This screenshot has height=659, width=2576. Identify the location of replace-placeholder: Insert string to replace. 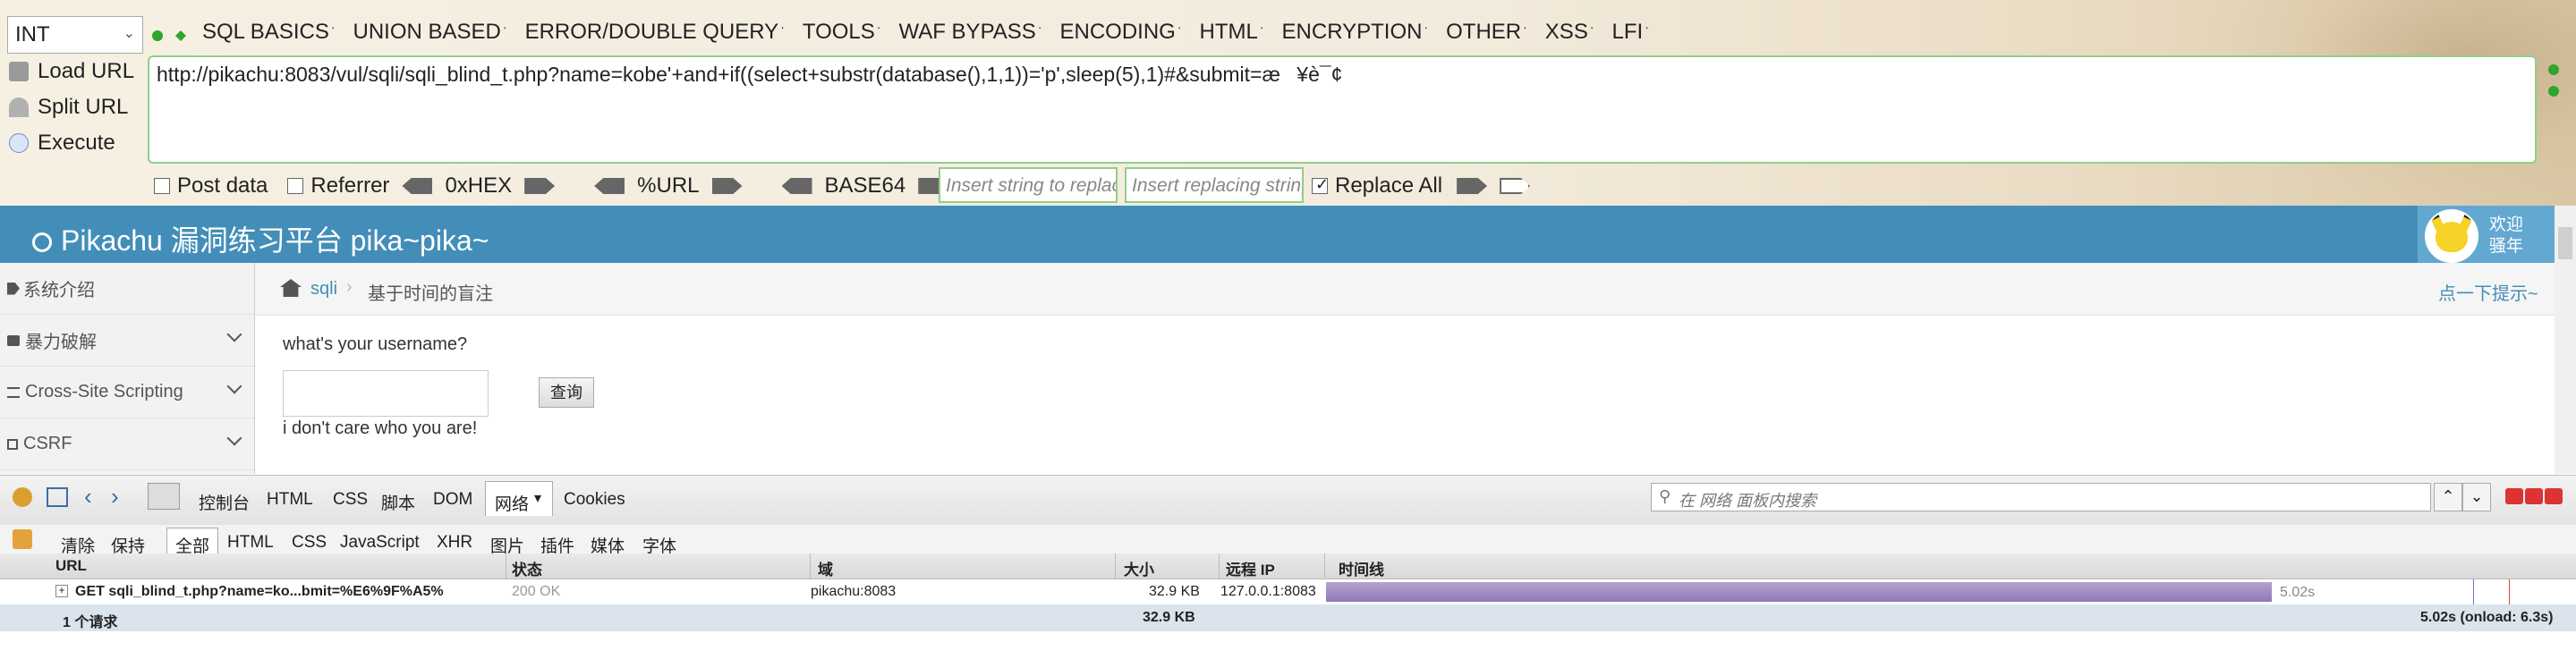
(1032, 186).